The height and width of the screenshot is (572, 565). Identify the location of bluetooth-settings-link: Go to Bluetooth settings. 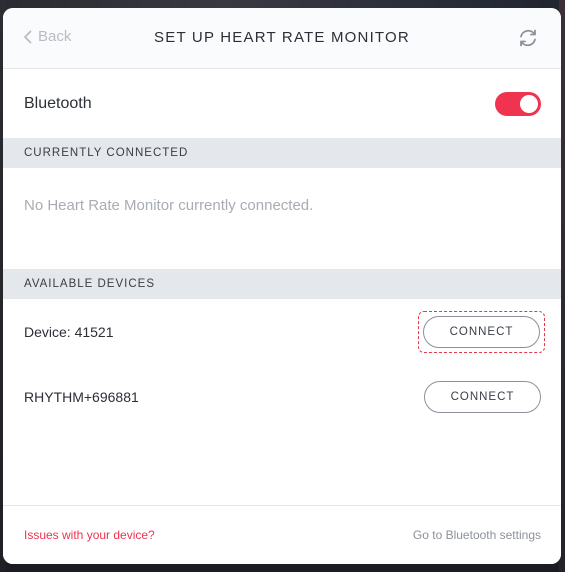
(477, 535).